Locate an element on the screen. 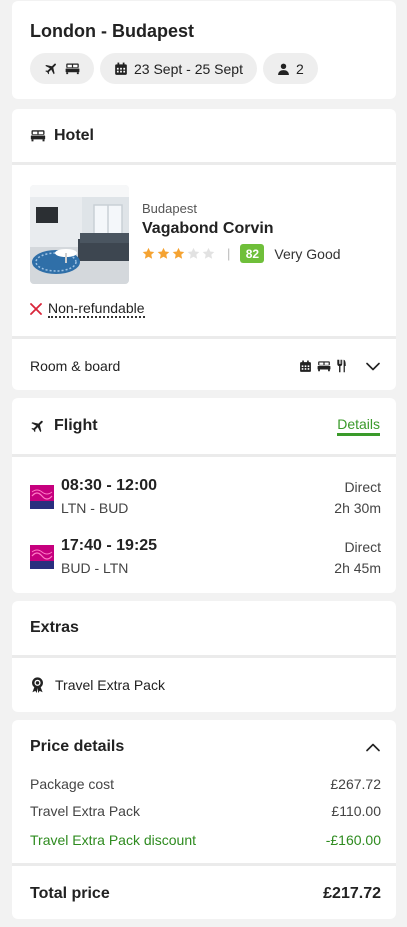 The height and width of the screenshot is (927, 407). flight-section-title: Flight is located at coordinates (76, 425).